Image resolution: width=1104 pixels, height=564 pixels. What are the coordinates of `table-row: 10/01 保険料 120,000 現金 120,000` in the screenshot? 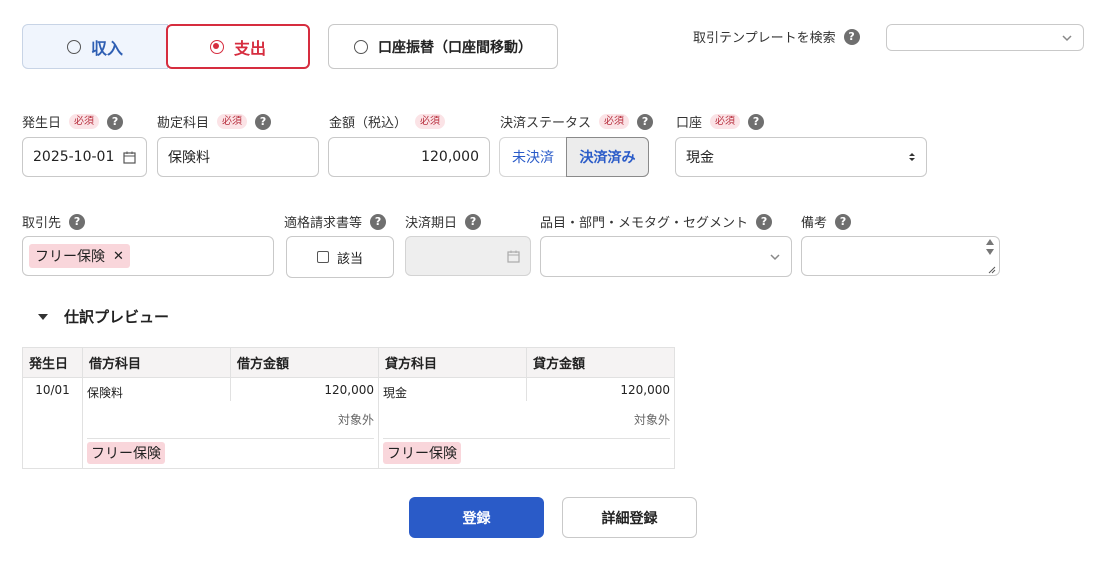 It's located at (348, 423).